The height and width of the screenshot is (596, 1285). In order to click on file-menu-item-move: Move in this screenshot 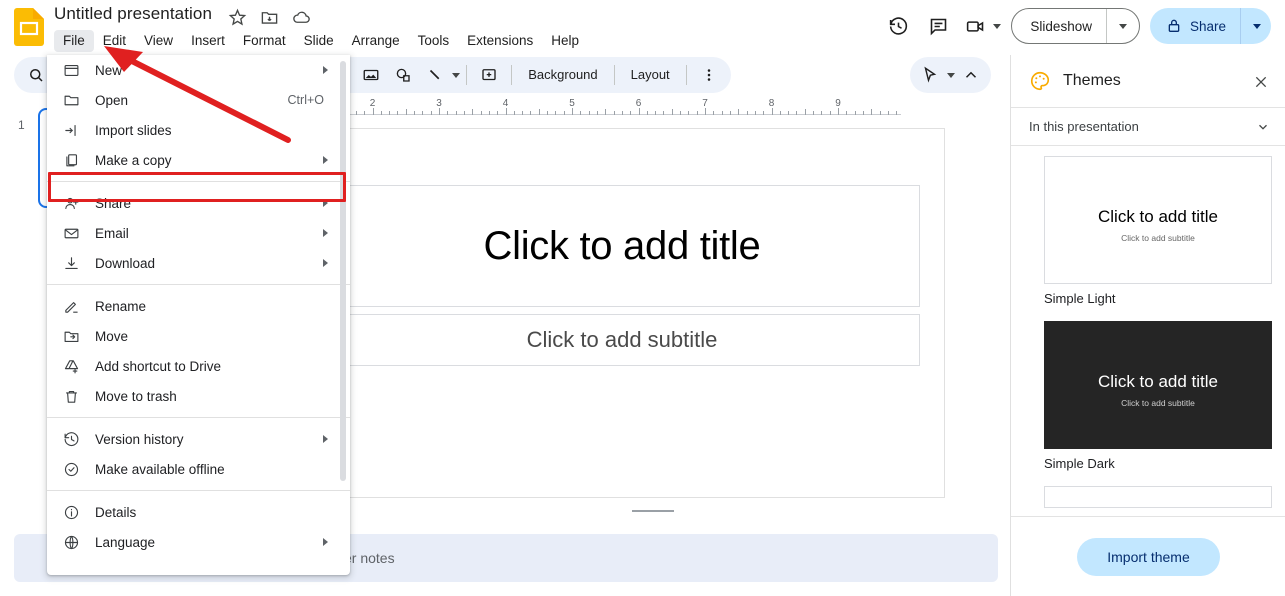, I will do `click(198, 336)`.